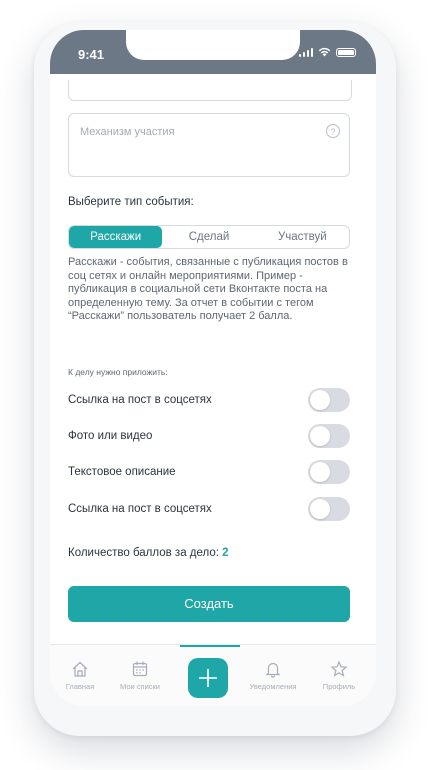 Image resolution: width=428 pixels, height=770 pixels. I want to click on event-type-segmented-control: Расскажи Сделай Участвуй, so click(209, 237).